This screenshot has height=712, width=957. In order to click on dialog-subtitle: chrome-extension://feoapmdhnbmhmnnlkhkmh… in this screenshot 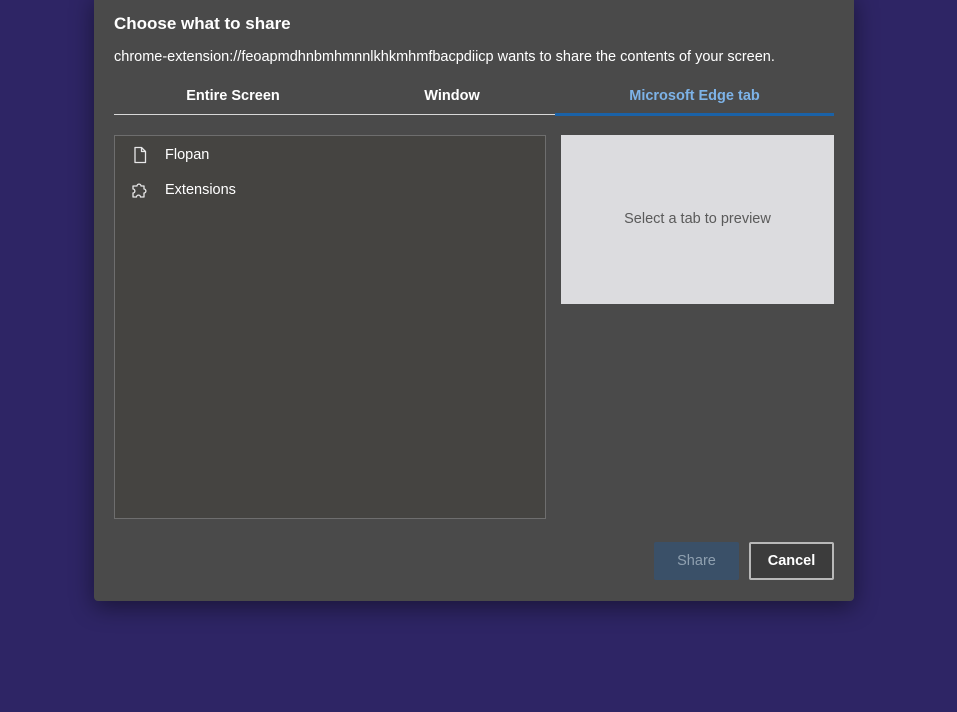, I will do `click(444, 57)`.